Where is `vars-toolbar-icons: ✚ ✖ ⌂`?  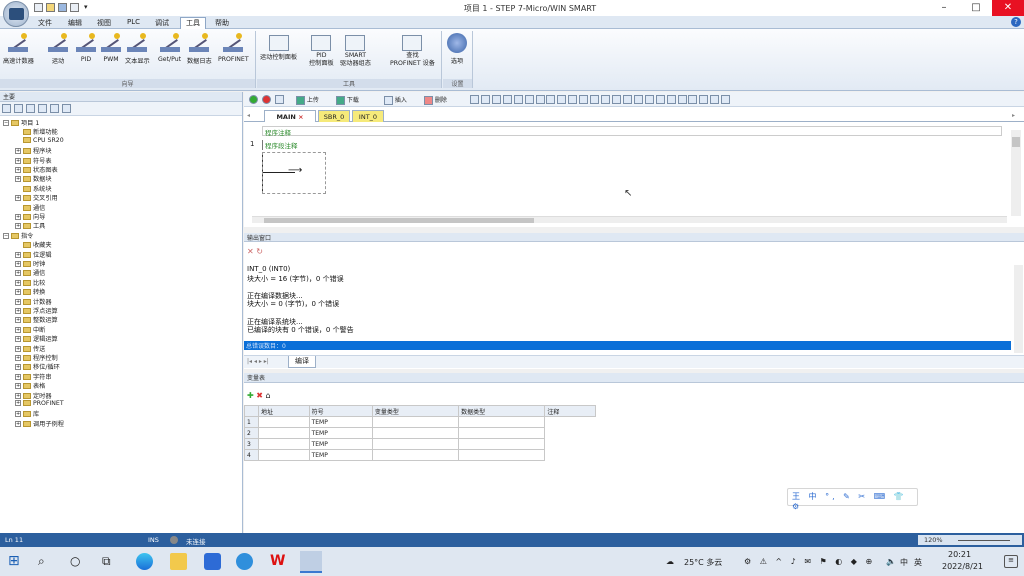
vars-toolbar-icons: ✚ ✖ ⌂ is located at coordinates (259, 395).